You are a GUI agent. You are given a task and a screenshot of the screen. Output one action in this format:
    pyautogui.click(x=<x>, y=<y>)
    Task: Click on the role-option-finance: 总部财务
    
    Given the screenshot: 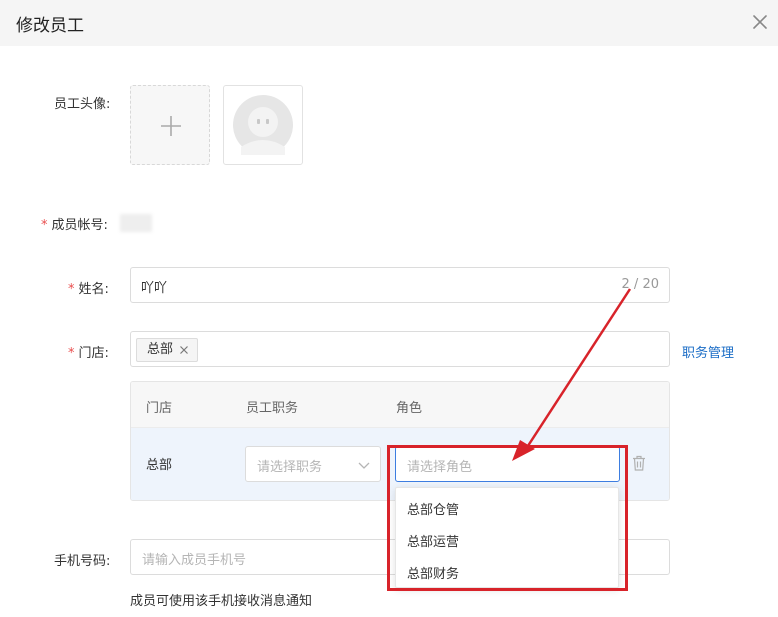 What is the action you would take?
    pyautogui.click(x=433, y=572)
    